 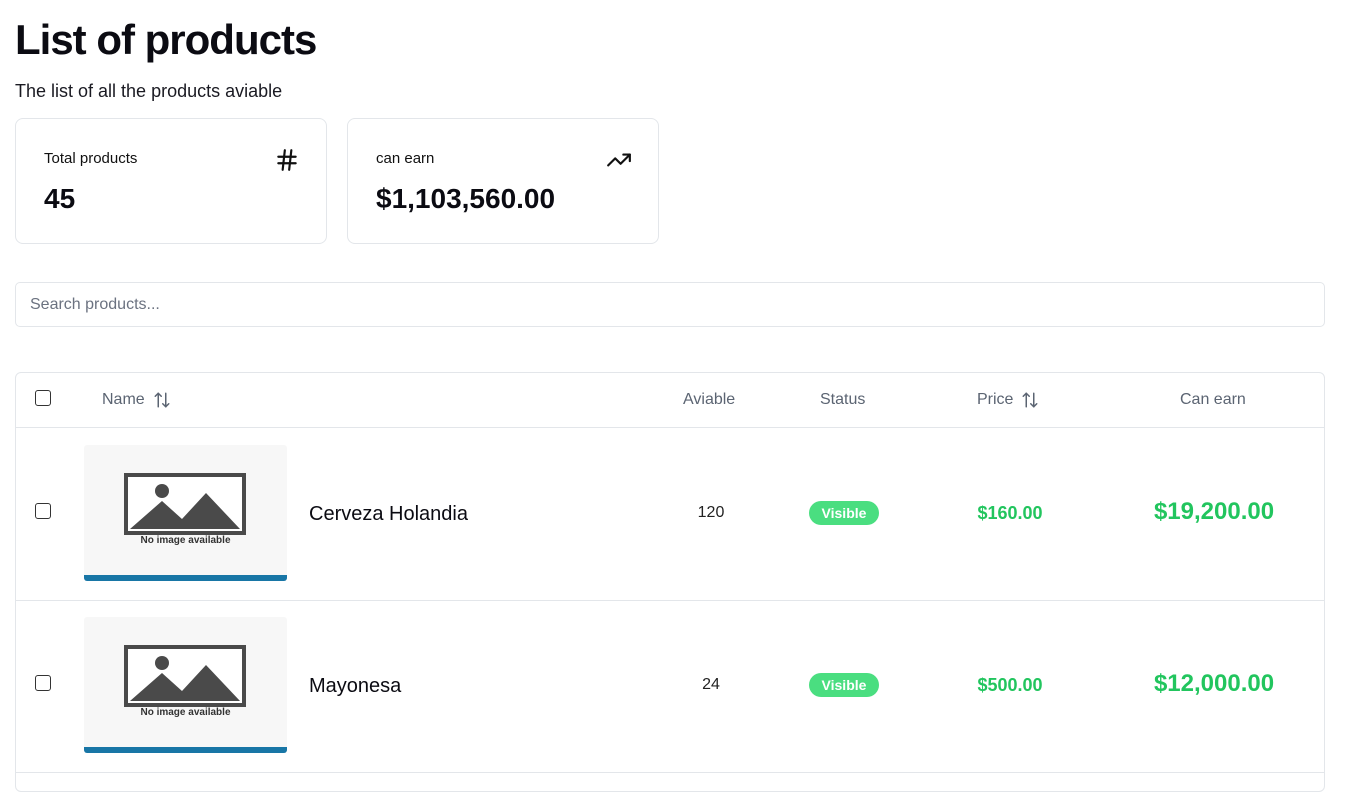 What do you see at coordinates (995, 399) in the screenshot?
I see `column-header-label: Price` at bounding box center [995, 399].